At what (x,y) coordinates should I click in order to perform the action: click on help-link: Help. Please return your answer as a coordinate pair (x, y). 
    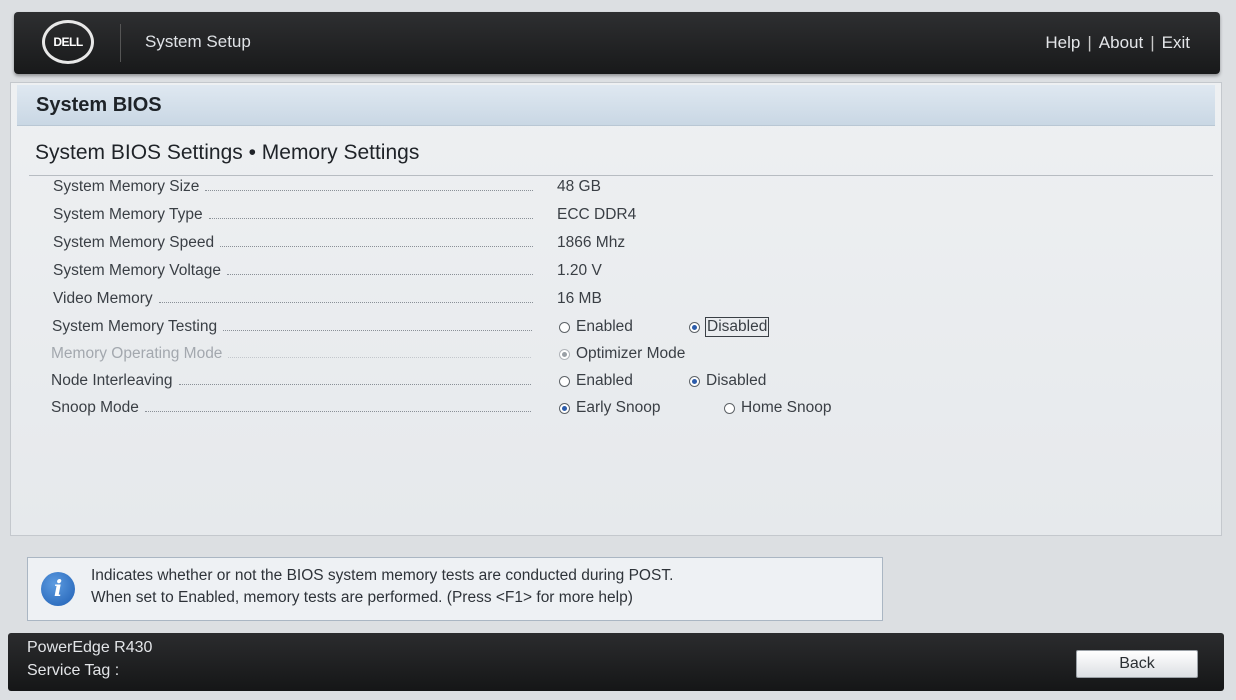
    Looking at the image, I should click on (1062, 43).